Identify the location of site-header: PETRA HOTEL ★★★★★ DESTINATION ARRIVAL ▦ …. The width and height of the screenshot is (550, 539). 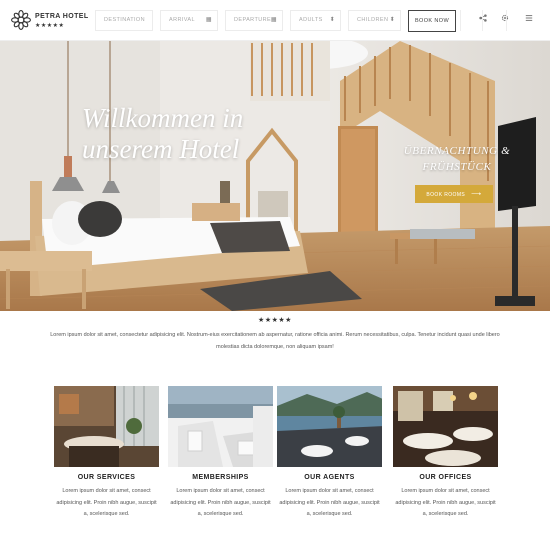
(275, 20).